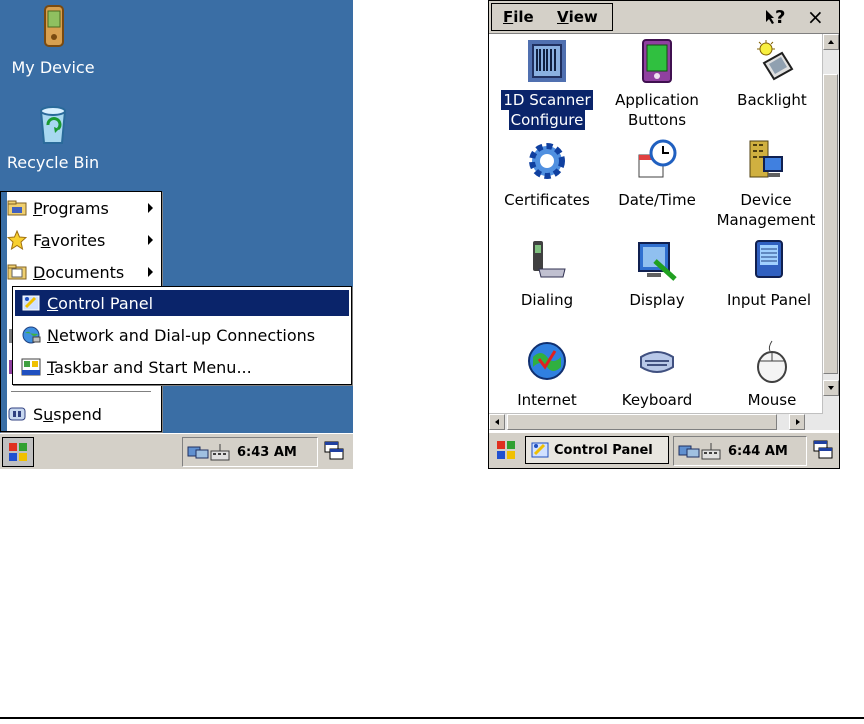 Image resolution: width=864 pixels, height=724 pixels. I want to click on start-menu-item-favorites: Favorites, so click(83, 240).